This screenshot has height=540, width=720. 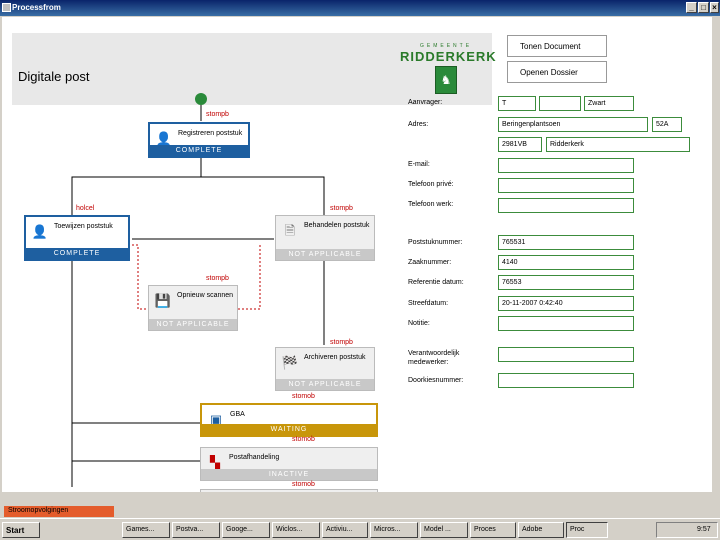 What do you see at coordinates (687, 530) in the screenshot?
I see `system-tray: 9:57` at bounding box center [687, 530].